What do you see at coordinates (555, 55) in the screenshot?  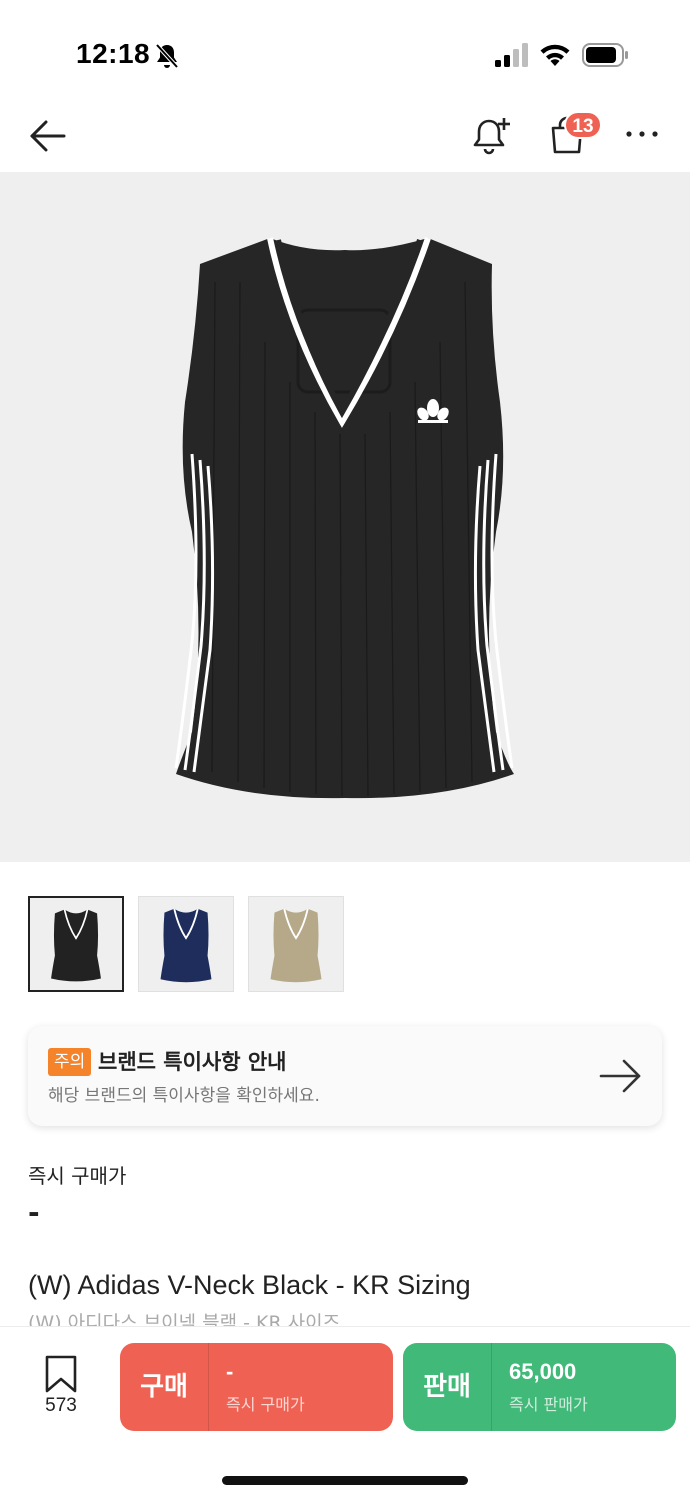 I see `wifi-icon` at bounding box center [555, 55].